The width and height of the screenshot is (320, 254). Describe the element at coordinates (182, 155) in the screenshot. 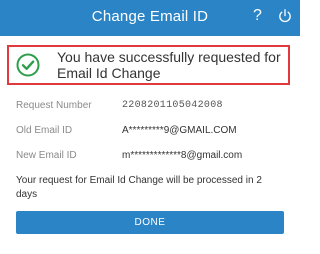

I see `new-email-value: m*************8@gmail.com` at that location.